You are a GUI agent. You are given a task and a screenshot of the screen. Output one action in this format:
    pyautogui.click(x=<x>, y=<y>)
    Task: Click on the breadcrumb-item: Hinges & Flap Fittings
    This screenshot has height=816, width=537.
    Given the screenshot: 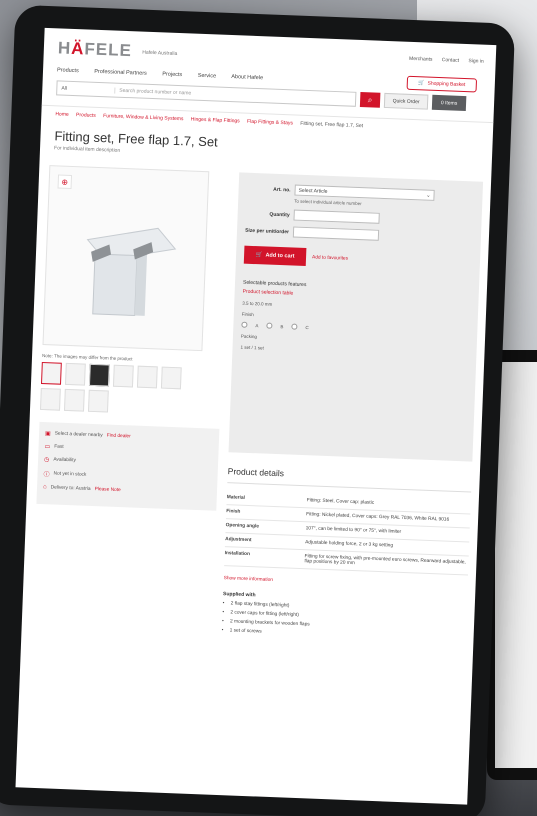 What is the action you would take?
    pyautogui.click(x=215, y=121)
    